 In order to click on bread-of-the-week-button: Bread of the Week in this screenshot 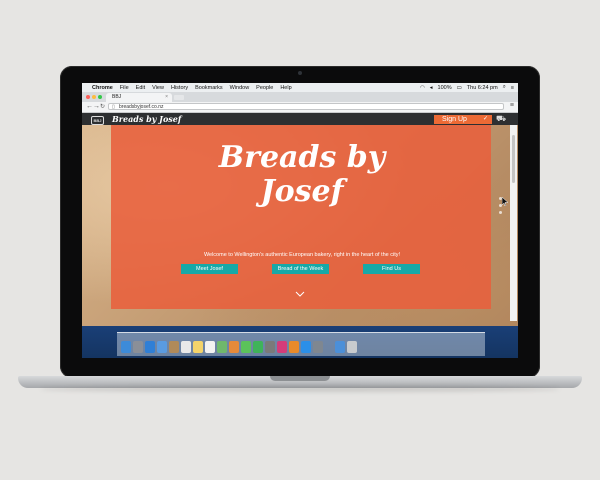, I will do `click(300, 269)`.